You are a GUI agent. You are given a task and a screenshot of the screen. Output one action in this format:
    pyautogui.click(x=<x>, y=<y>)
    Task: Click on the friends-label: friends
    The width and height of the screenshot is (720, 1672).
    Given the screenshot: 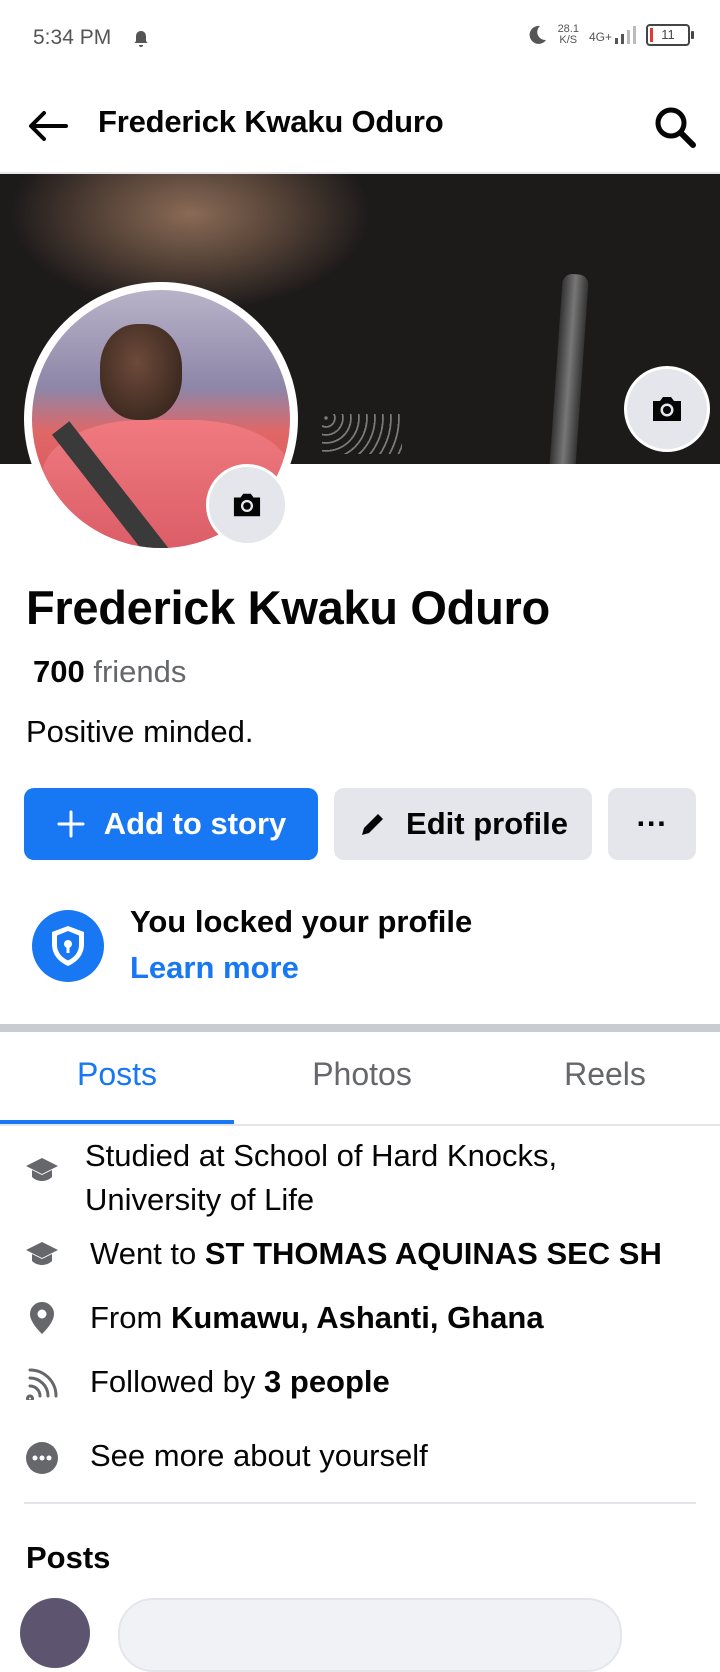 What is the action you would take?
    pyautogui.click(x=140, y=671)
    